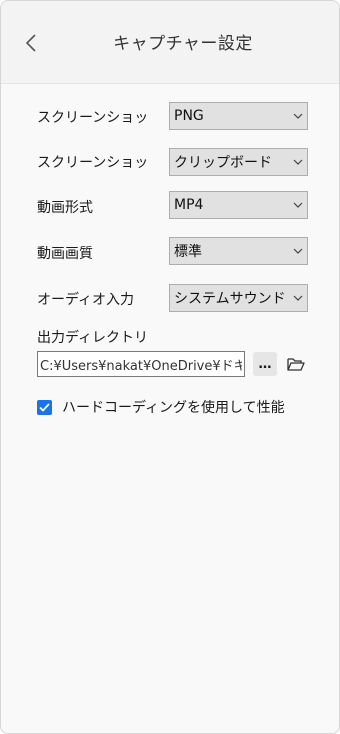  What do you see at coordinates (189, 116) in the screenshot?
I see `select-value: PNG` at bounding box center [189, 116].